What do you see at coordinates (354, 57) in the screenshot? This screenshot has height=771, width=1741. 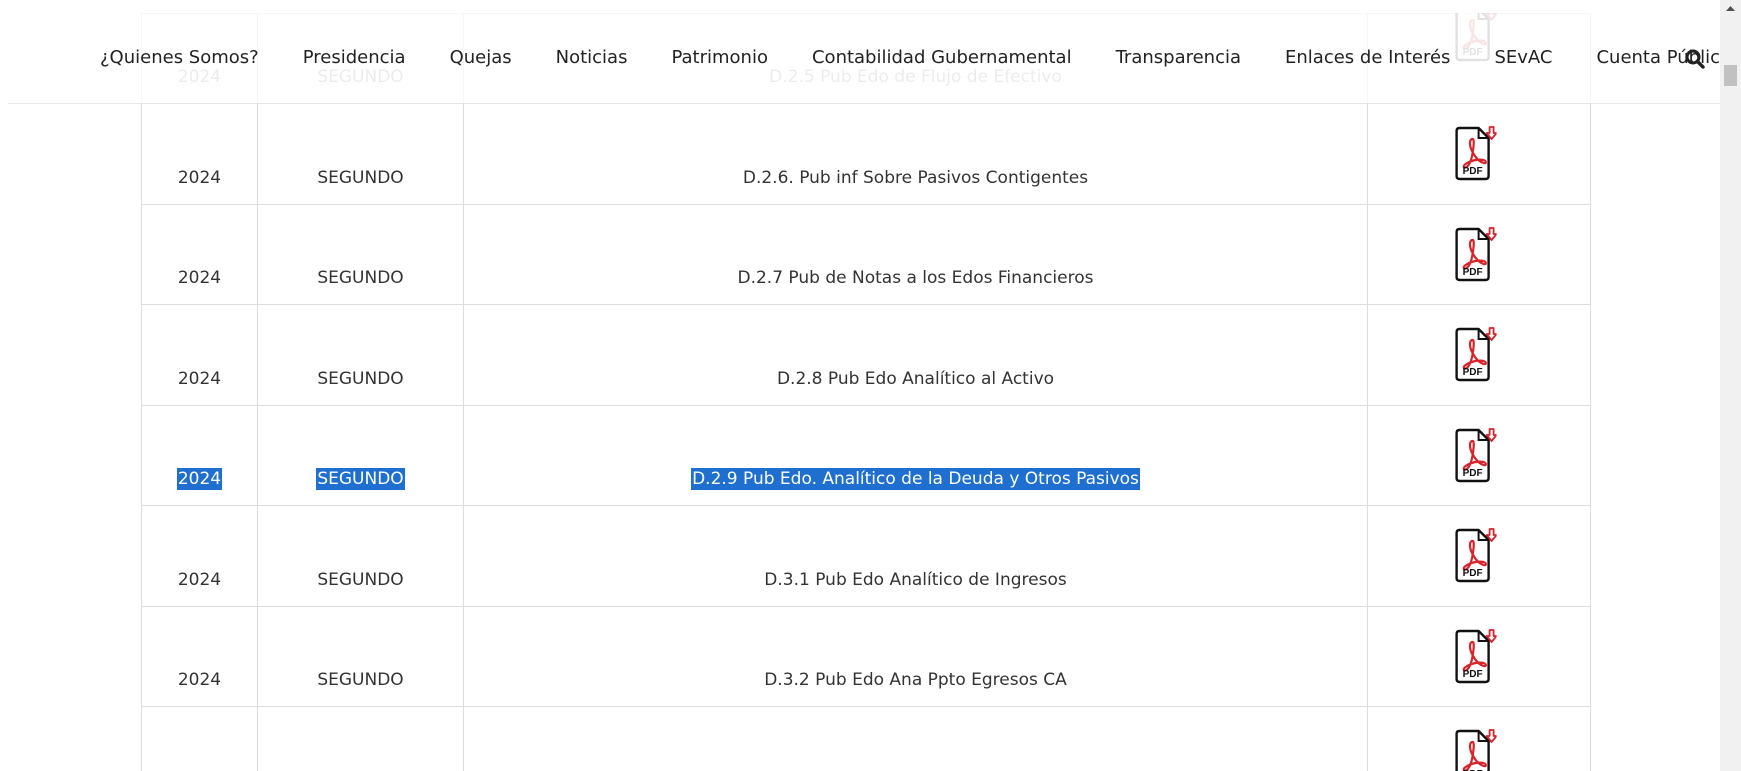 I see `nav-item-presidencia: Presidencia` at bounding box center [354, 57].